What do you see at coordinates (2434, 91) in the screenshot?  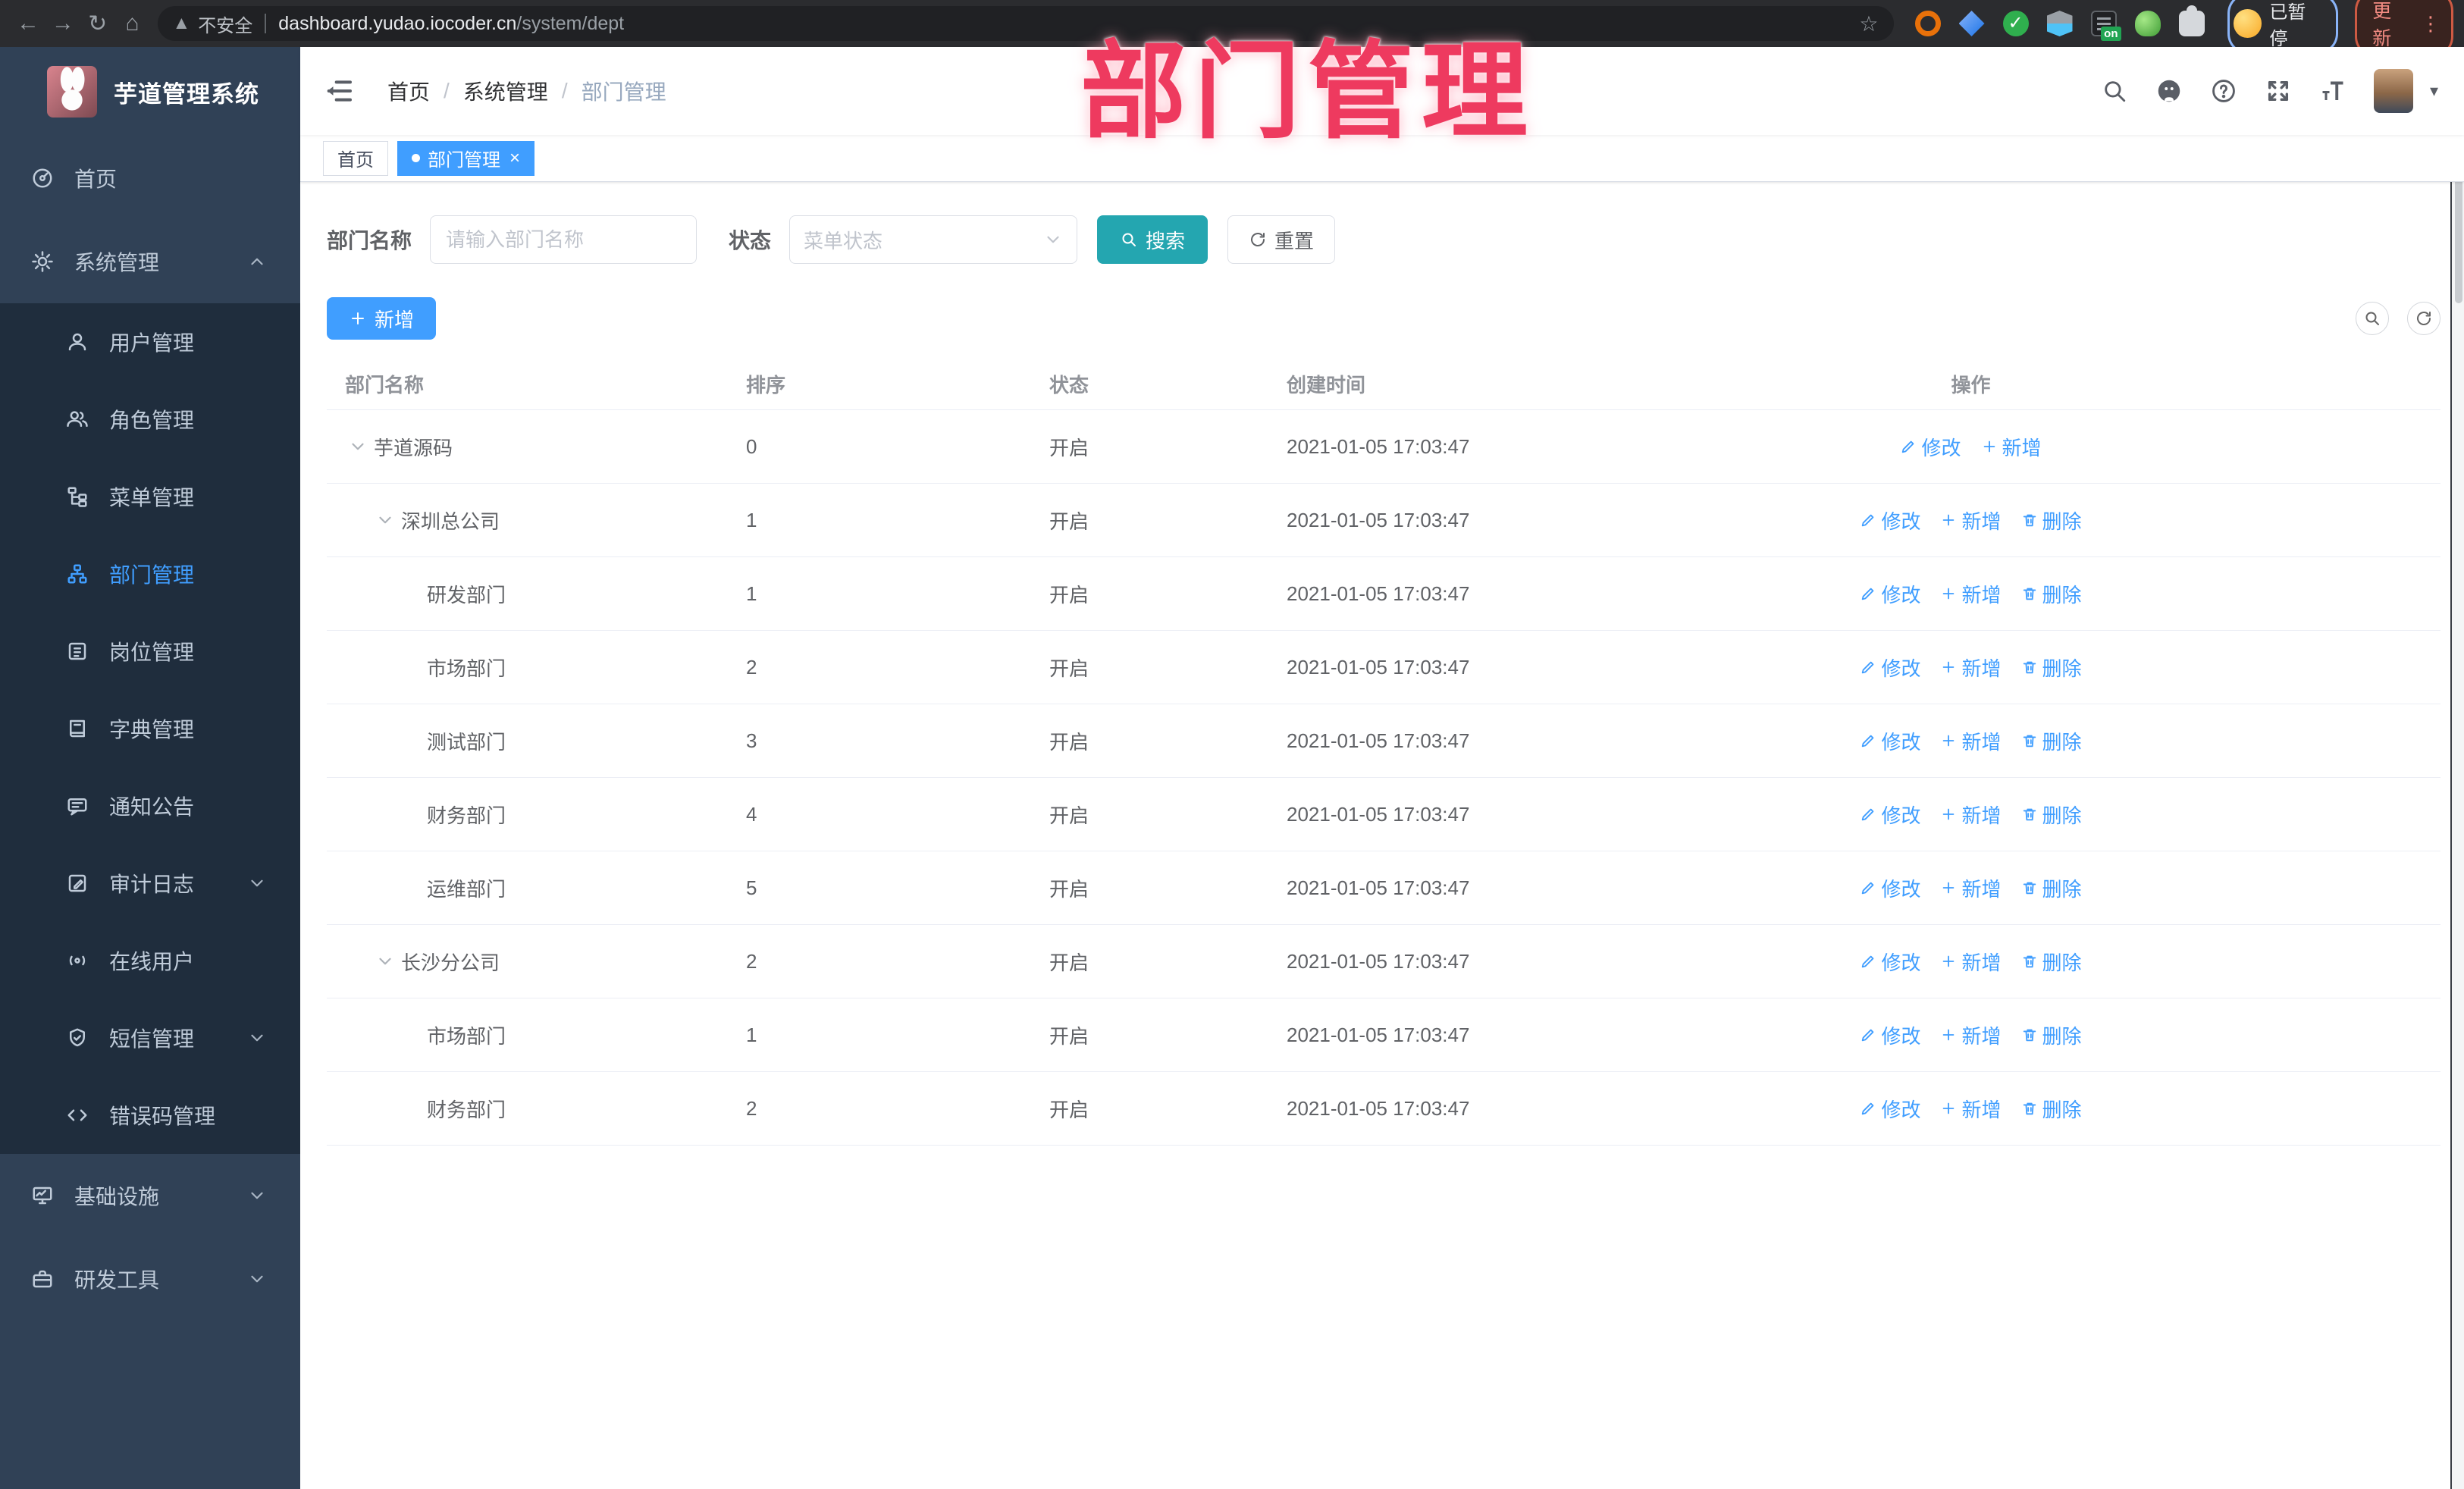 I see `caret-down-icon: ▾` at bounding box center [2434, 91].